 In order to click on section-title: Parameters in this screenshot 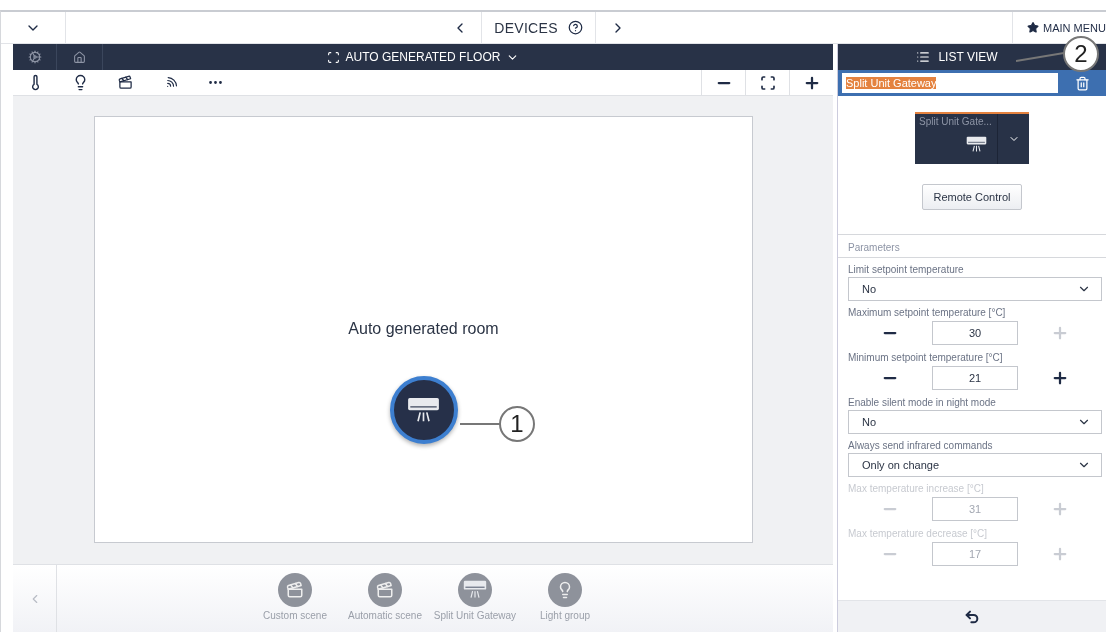, I will do `click(874, 247)`.